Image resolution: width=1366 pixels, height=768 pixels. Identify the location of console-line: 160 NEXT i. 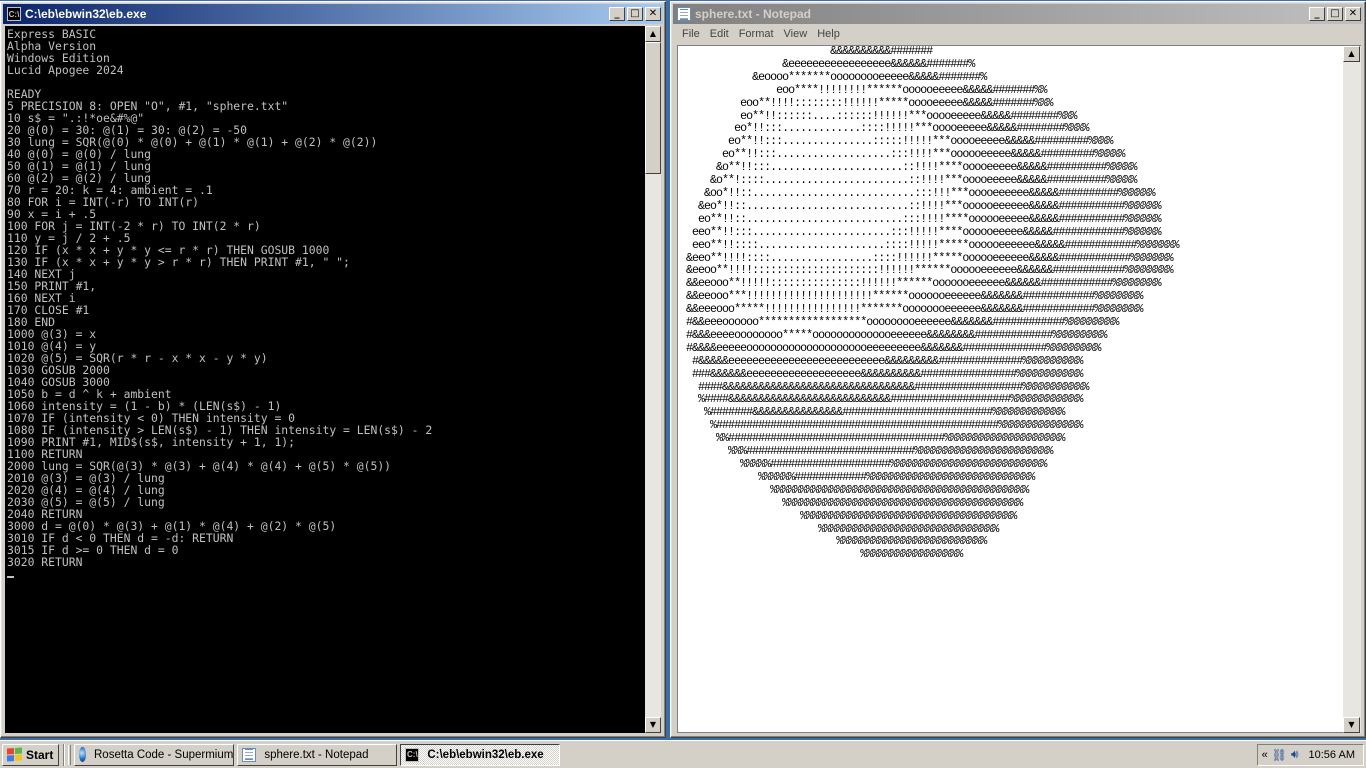
(41, 298).